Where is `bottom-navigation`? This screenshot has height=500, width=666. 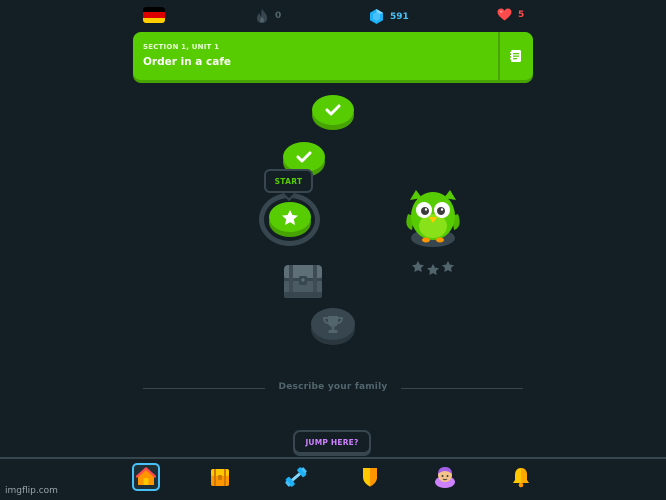
bottom-navigation is located at coordinates (333, 478).